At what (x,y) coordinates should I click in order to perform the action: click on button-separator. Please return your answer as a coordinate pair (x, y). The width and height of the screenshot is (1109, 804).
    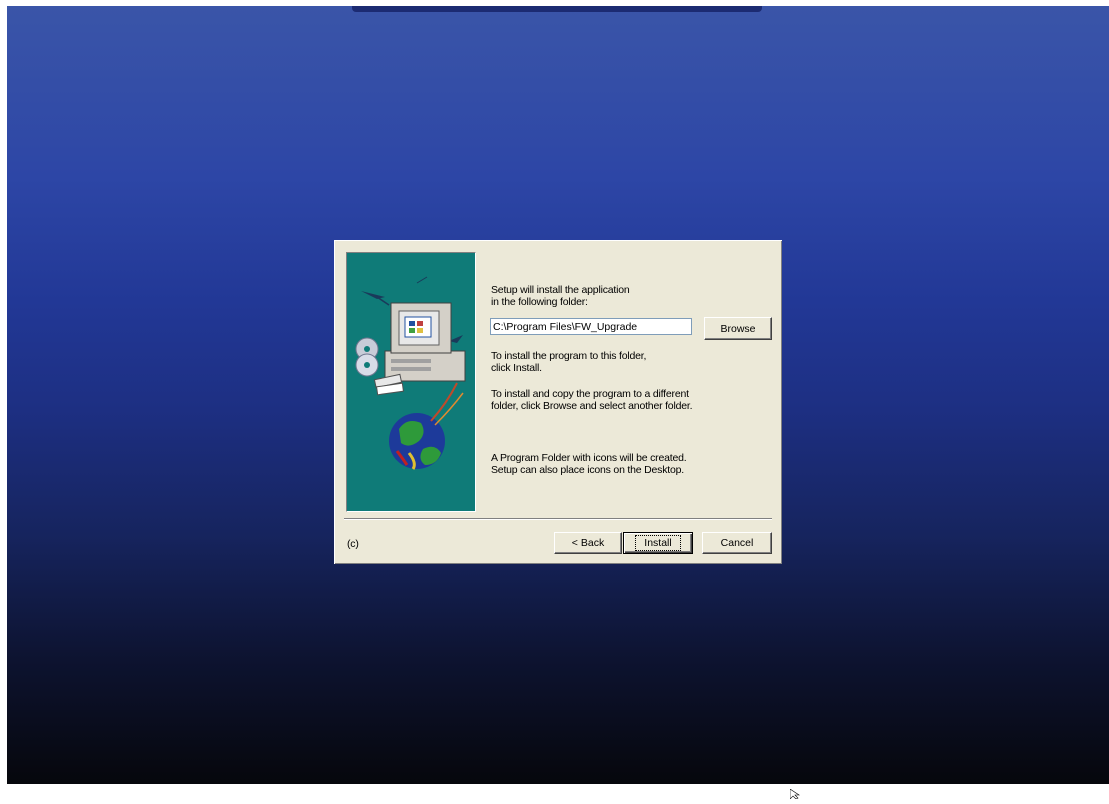
    Looking at the image, I should click on (558, 519).